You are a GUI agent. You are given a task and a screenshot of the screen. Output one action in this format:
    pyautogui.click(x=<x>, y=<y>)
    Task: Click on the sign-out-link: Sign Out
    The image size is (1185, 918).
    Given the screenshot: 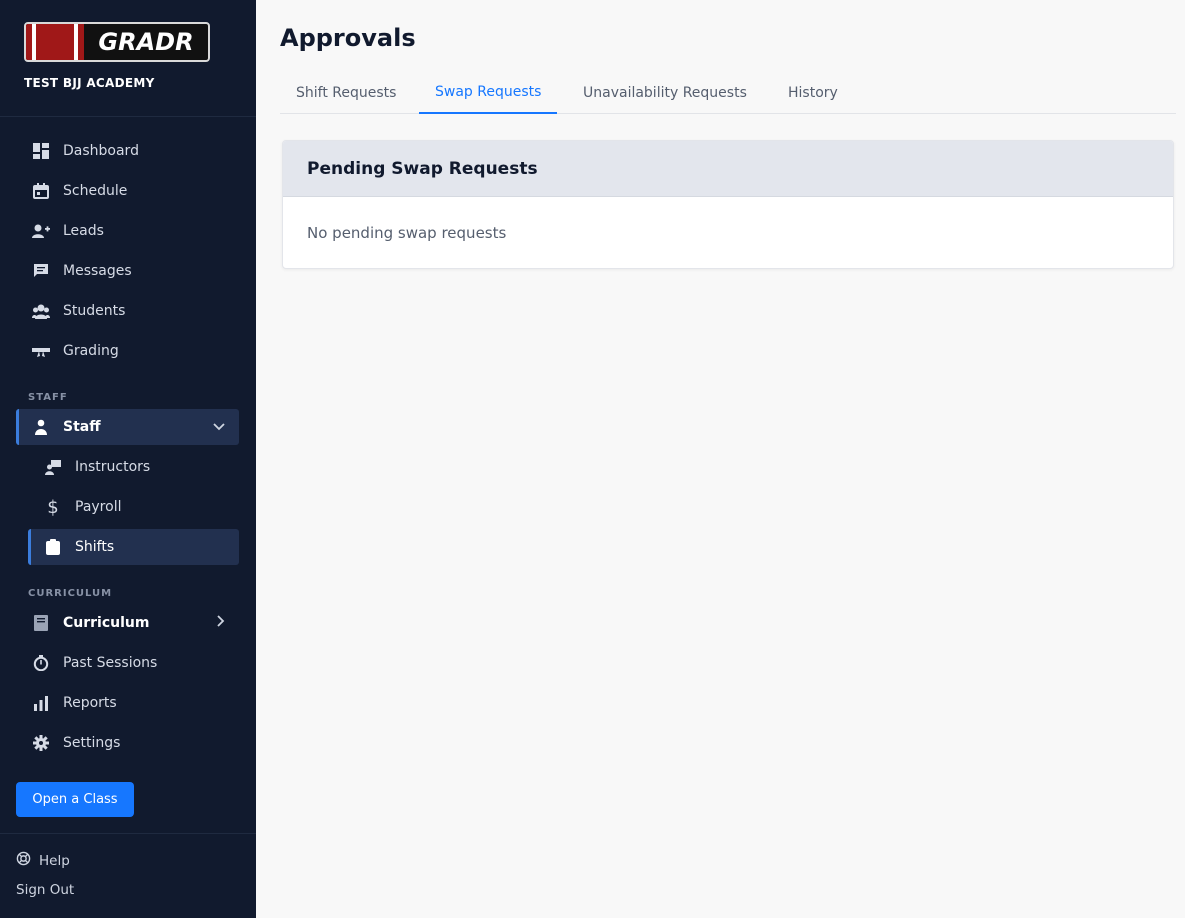 What is the action you would take?
    pyautogui.click(x=45, y=890)
    